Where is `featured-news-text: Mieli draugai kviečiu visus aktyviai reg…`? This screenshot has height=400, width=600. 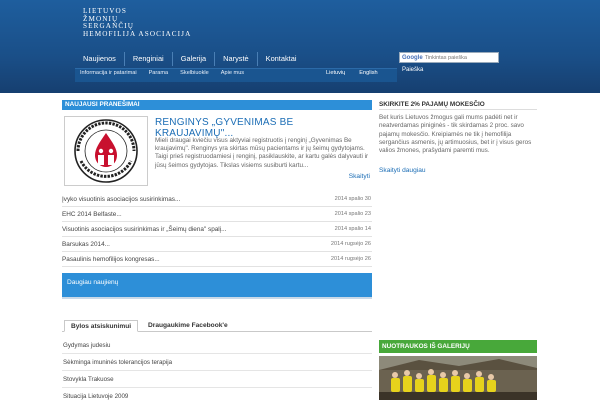
featured-news-text: Mieli draugai kviečiu visus aktyviai reg… is located at coordinates (262, 153).